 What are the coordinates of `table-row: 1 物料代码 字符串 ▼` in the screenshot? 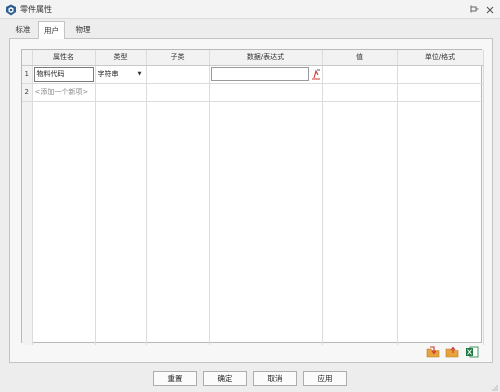 It's located at (253, 74).